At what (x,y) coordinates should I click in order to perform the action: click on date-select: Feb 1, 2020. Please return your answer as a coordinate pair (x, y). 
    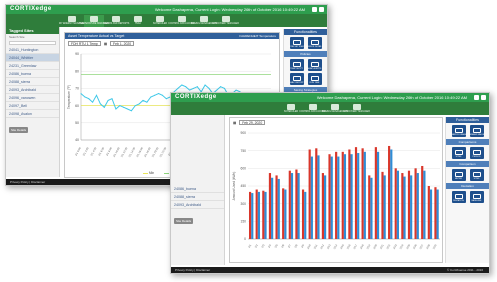
    Looking at the image, I should click on (122, 43).